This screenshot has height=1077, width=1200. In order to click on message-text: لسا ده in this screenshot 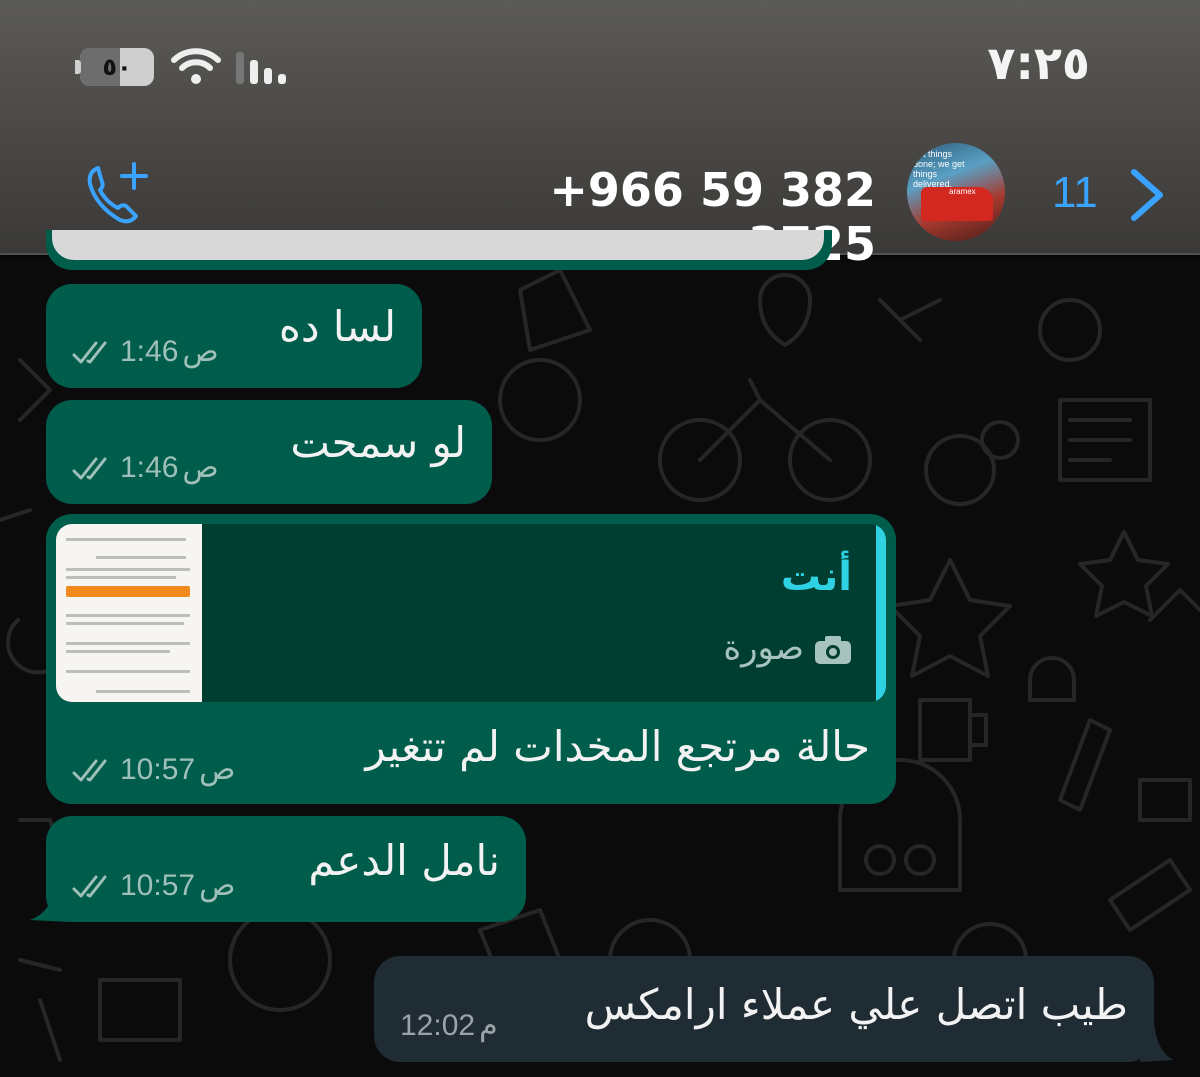, I will do `click(337, 326)`.